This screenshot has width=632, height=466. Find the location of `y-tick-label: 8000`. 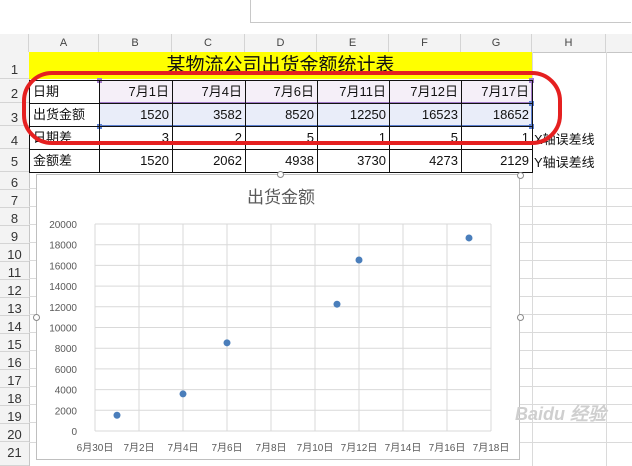

y-tick-label: 8000 is located at coordinates (66, 349).